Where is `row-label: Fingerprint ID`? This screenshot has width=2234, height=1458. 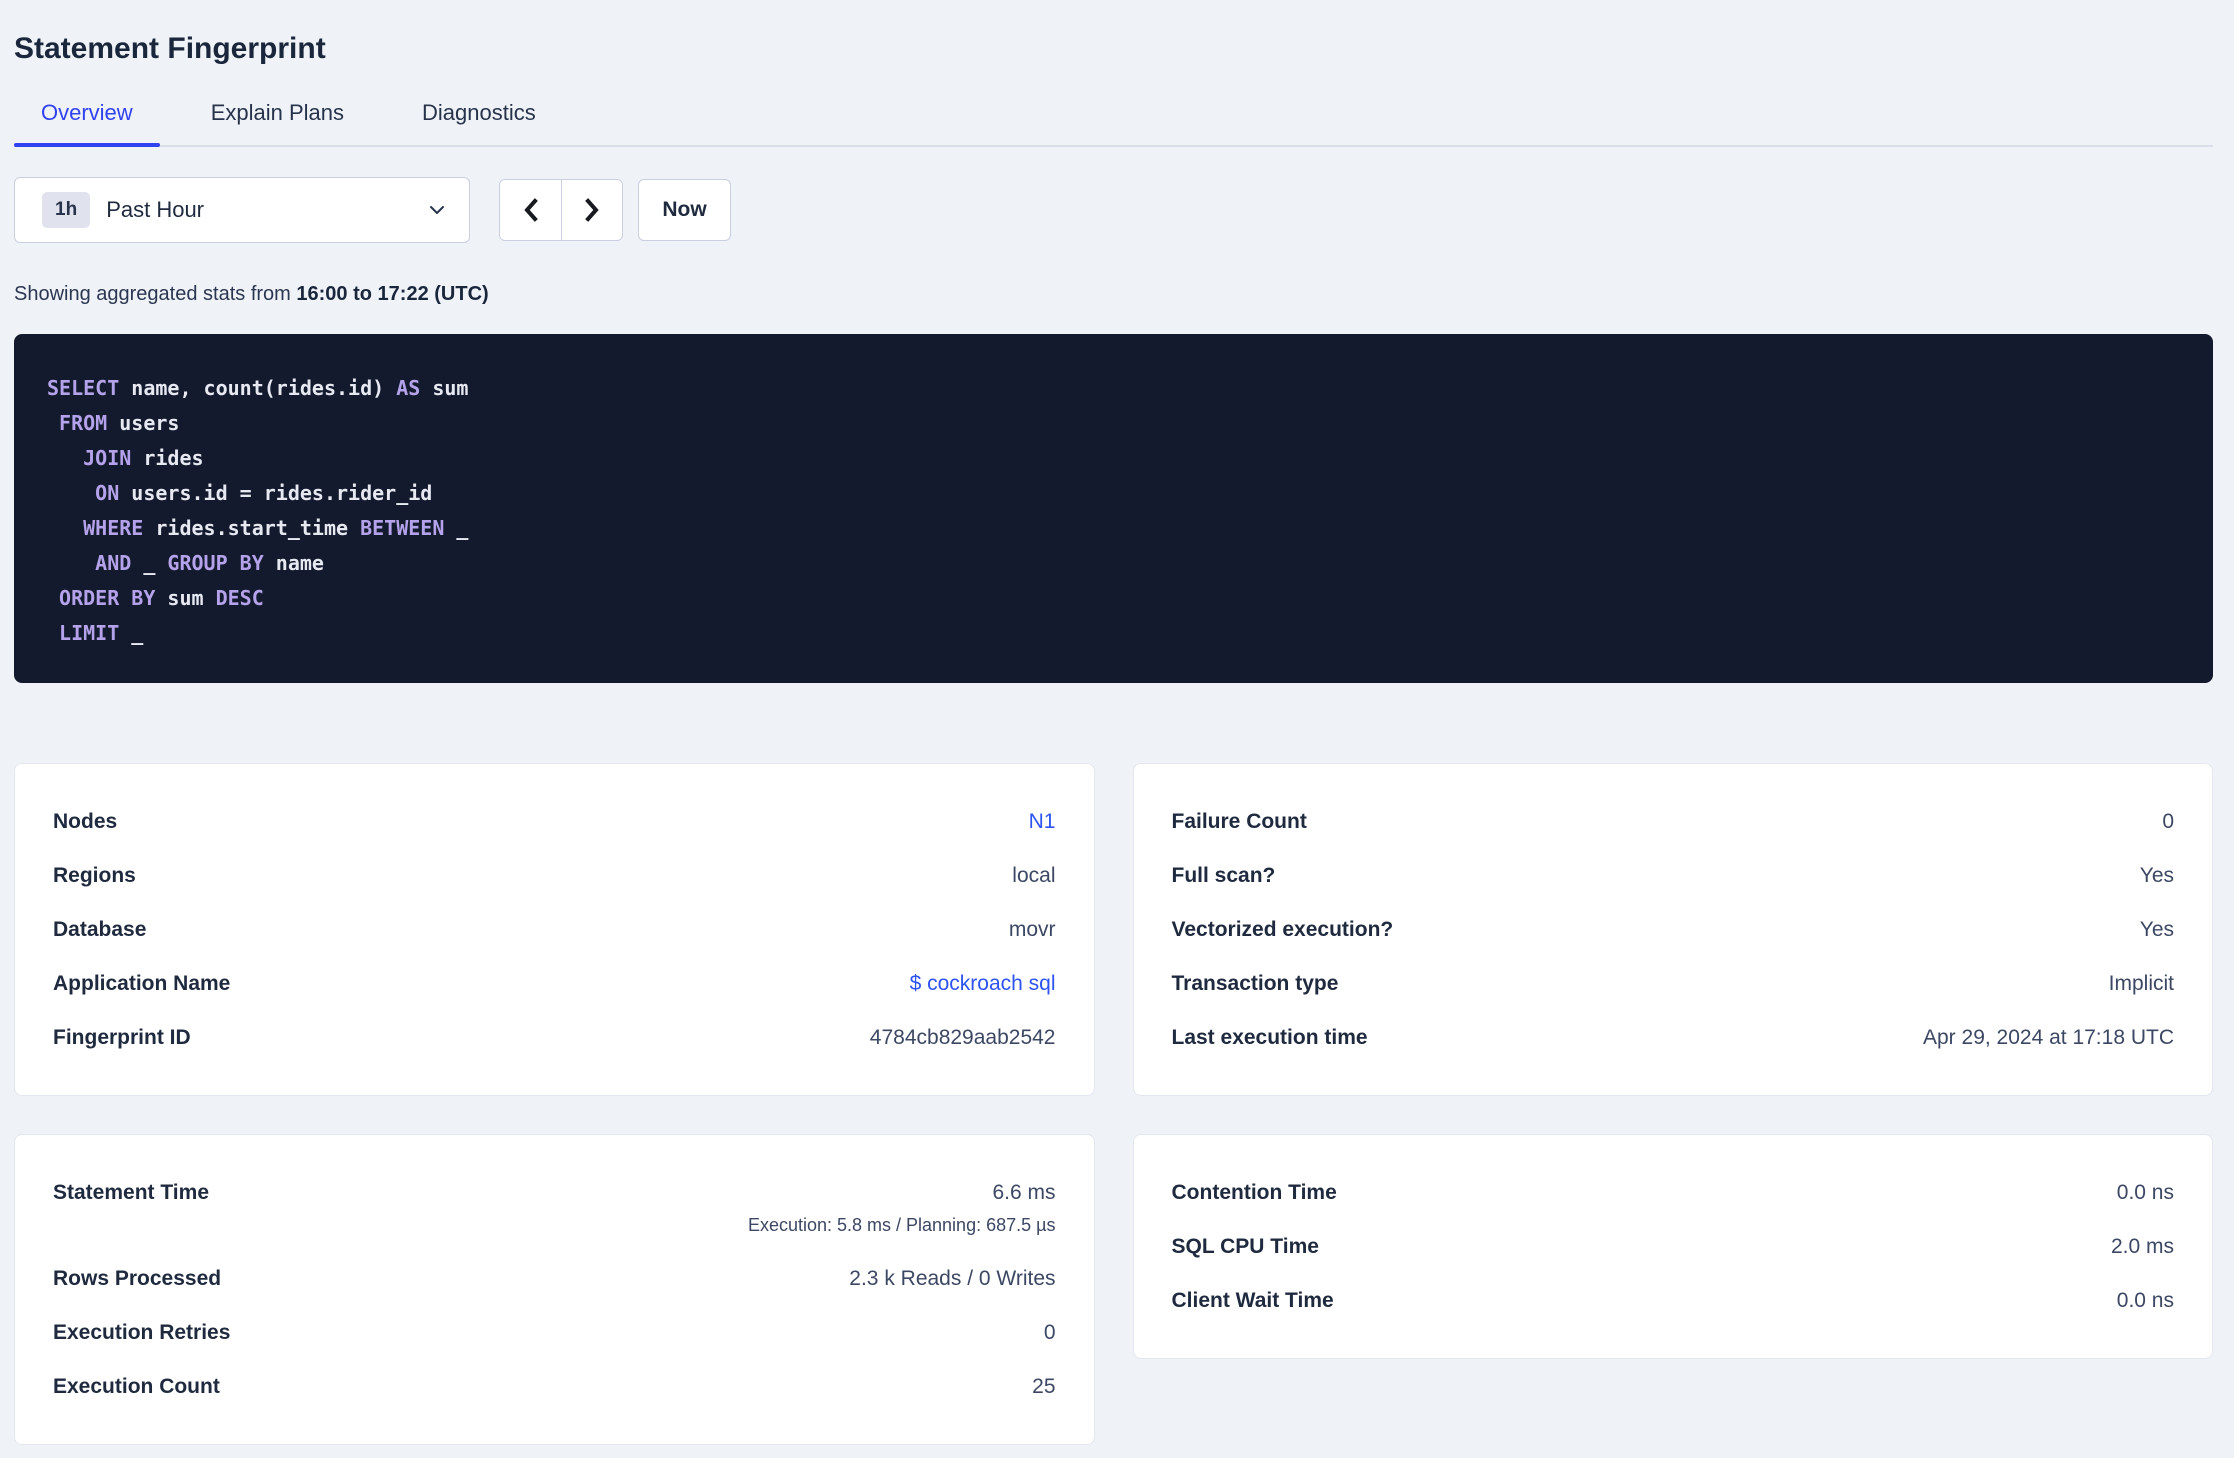 row-label: Fingerprint ID is located at coordinates (122, 1037).